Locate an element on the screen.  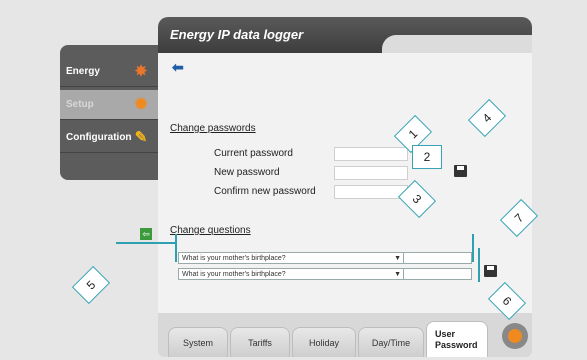
new-password-label: New password is located at coordinates (247, 172).